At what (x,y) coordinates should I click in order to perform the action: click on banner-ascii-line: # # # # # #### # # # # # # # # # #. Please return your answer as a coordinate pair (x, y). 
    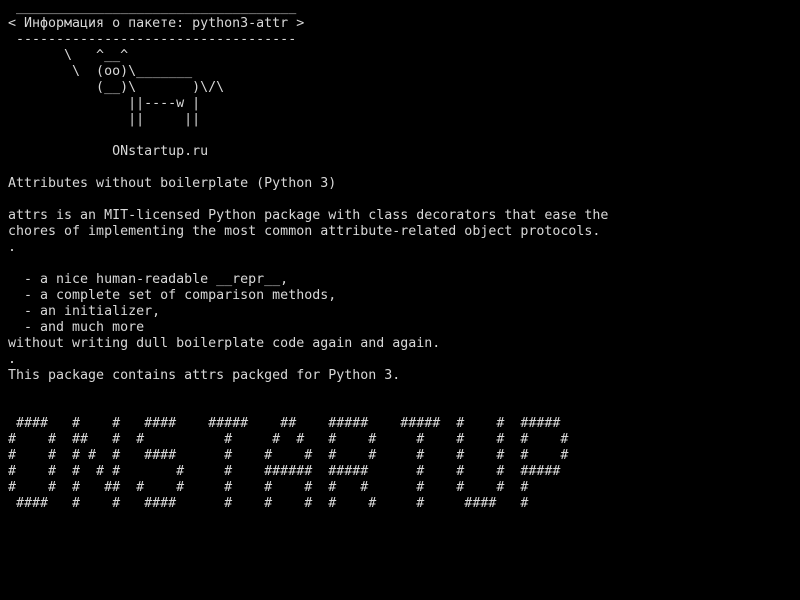
    Looking at the image, I should click on (288, 455).